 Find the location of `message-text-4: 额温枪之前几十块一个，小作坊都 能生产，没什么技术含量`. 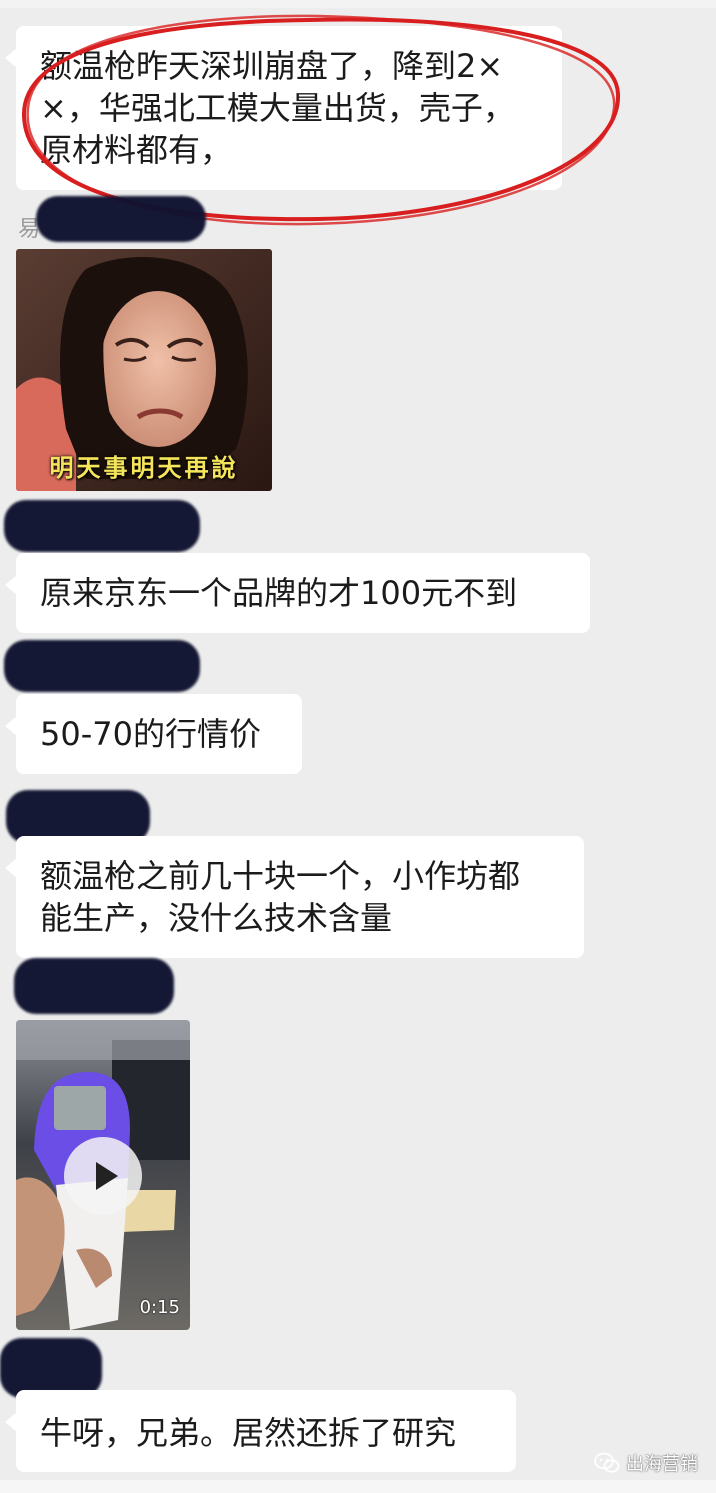

message-text-4: 额温枪之前几十块一个，小作坊都 能生产，没什么技术含量 is located at coordinates (280, 897).